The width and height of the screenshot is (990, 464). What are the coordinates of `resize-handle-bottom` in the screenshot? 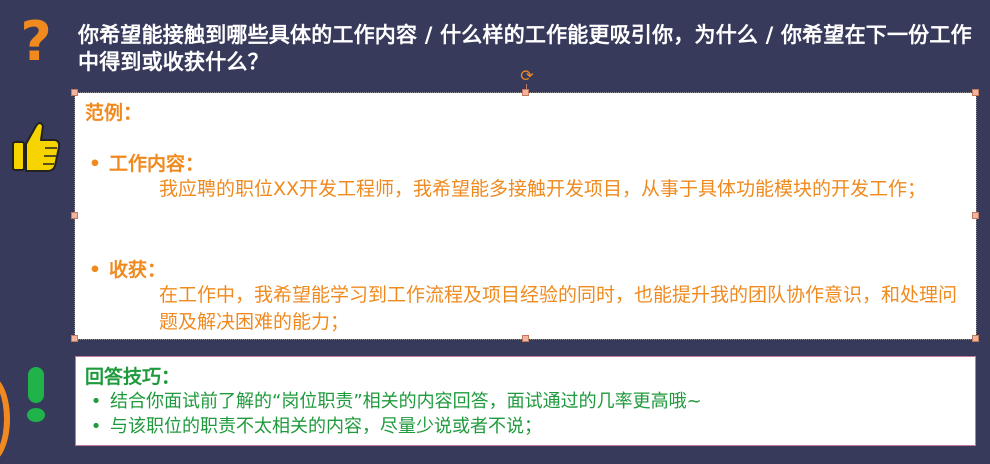 It's located at (525, 338).